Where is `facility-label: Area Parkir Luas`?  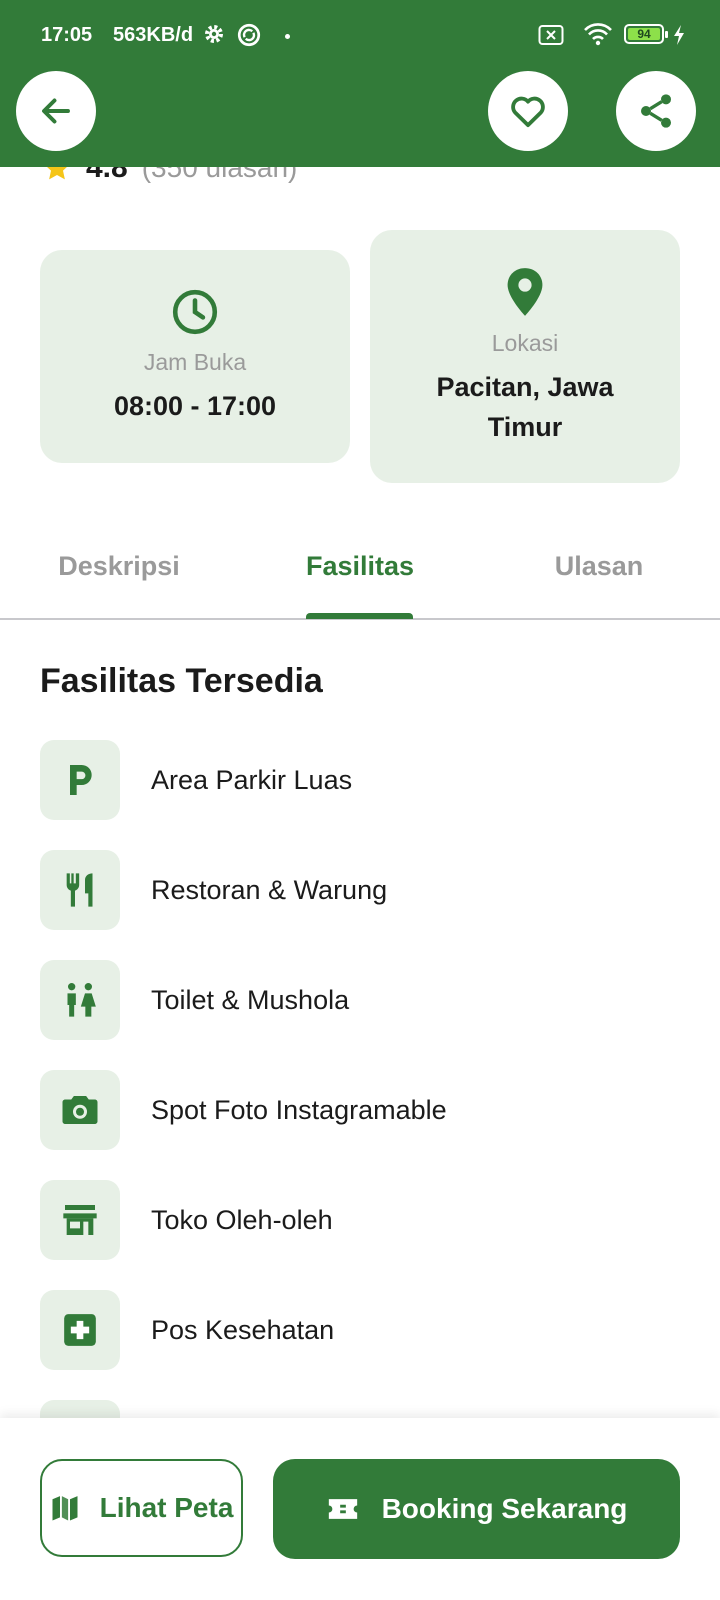 facility-label: Area Parkir Luas is located at coordinates (252, 779).